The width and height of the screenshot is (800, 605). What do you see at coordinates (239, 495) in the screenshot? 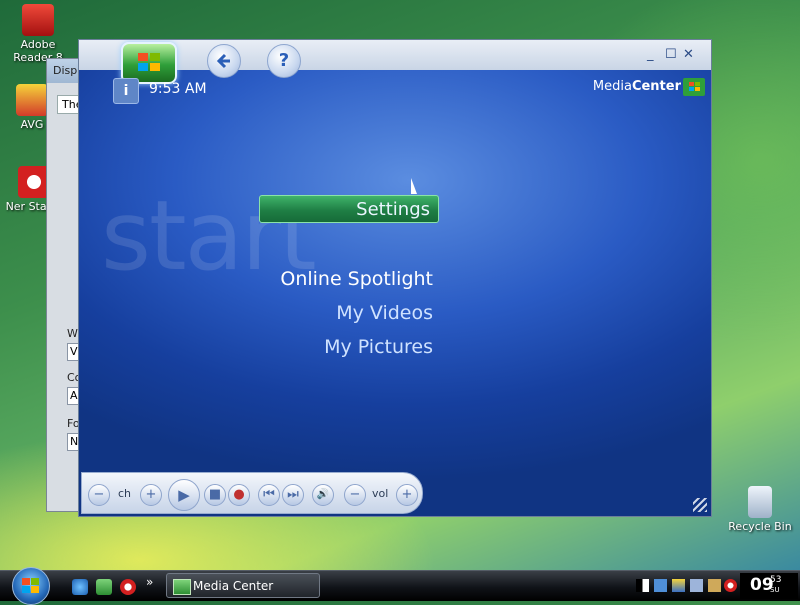
I see `record-button: ●` at bounding box center [239, 495].